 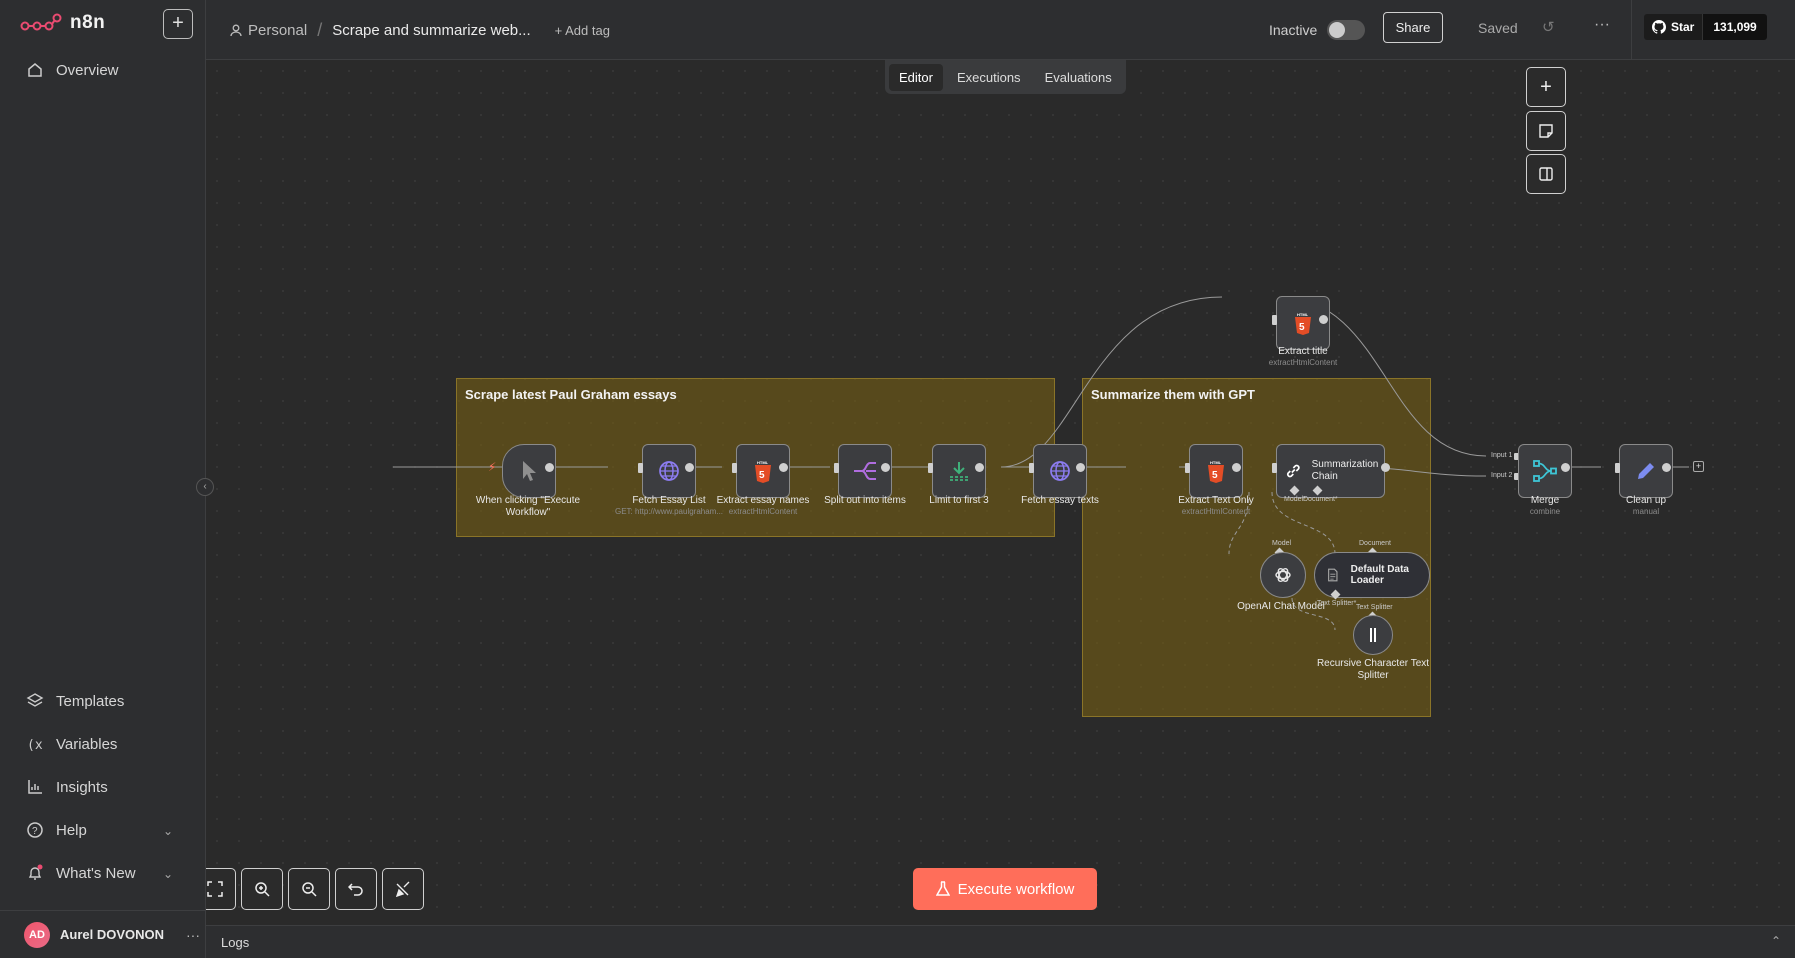 I want to click on chevron-up-icon: ⌃, so click(x=1776, y=941).